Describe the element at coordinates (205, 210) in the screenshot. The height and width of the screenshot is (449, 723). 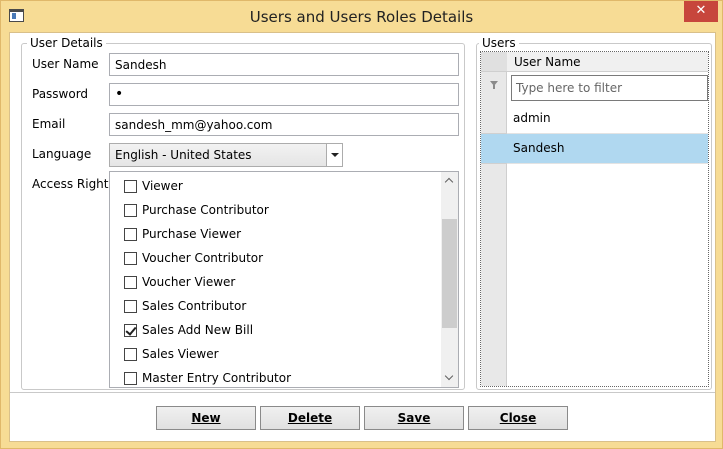
I see `access-right-label: Purchase Contributor` at that location.